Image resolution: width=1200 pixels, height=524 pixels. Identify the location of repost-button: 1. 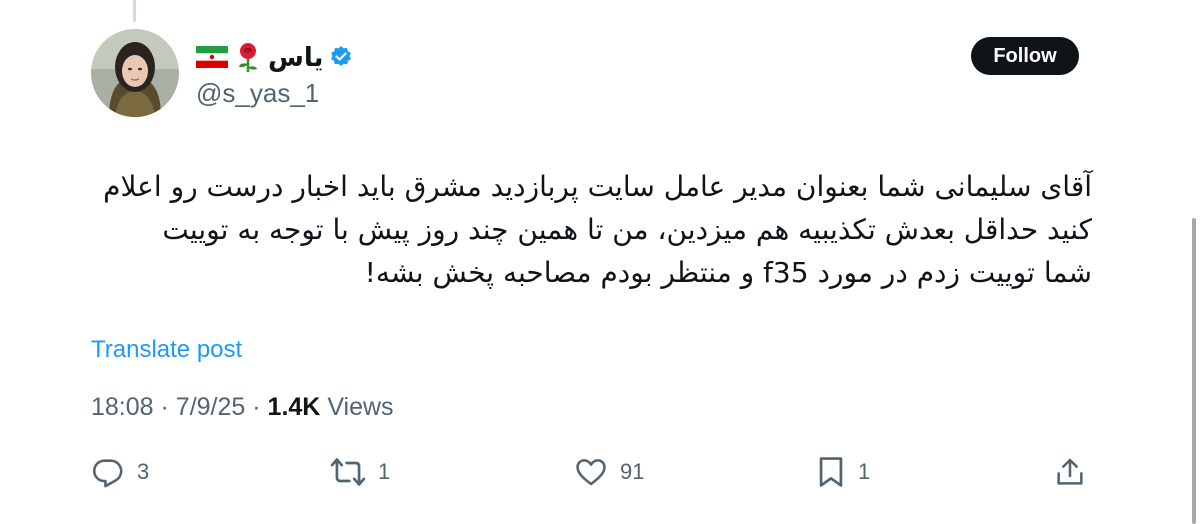
(360, 472).